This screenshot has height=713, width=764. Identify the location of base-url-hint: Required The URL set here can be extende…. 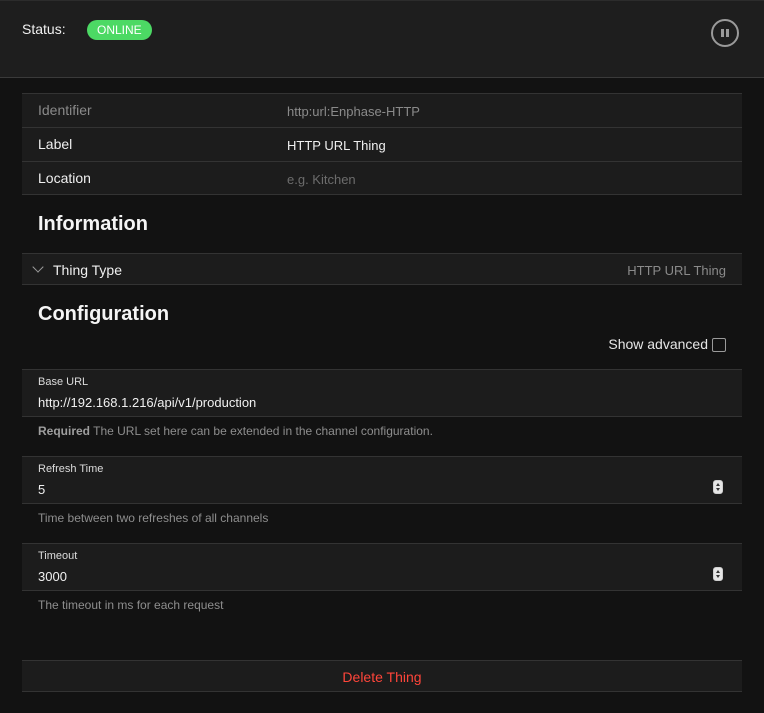
(235, 431).